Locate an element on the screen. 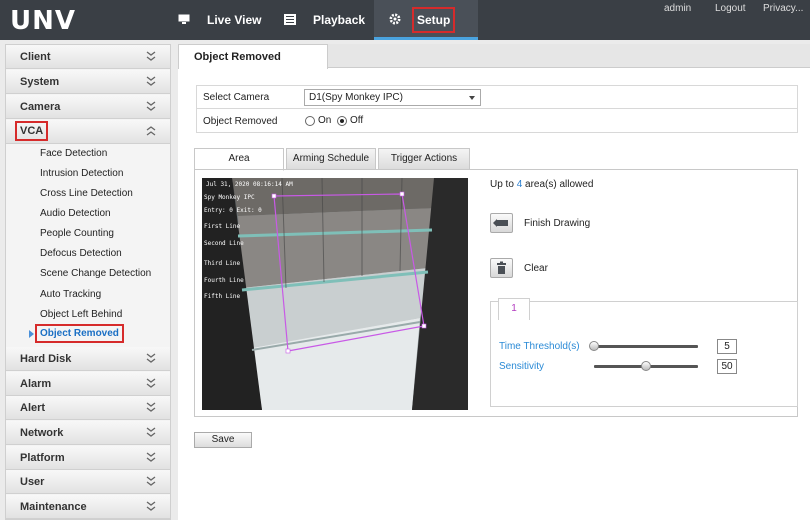 Image resolution: width=810 pixels, height=520 pixels. user-admin-link: admin is located at coordinates (677, 8).